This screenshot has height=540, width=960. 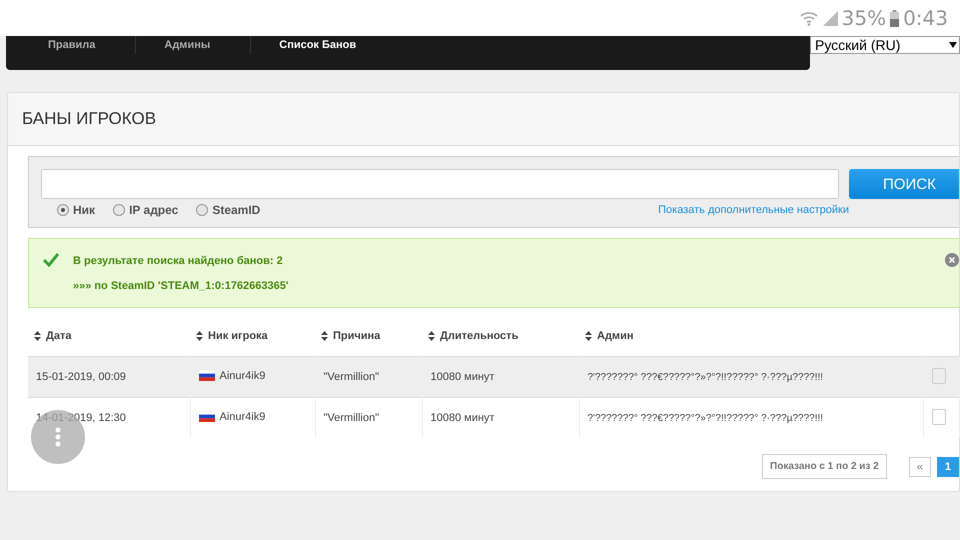 What do you see at coordinates (59, 336) in the screenshot?
I see `column-header: Дата` at bounding box center [59, 336].